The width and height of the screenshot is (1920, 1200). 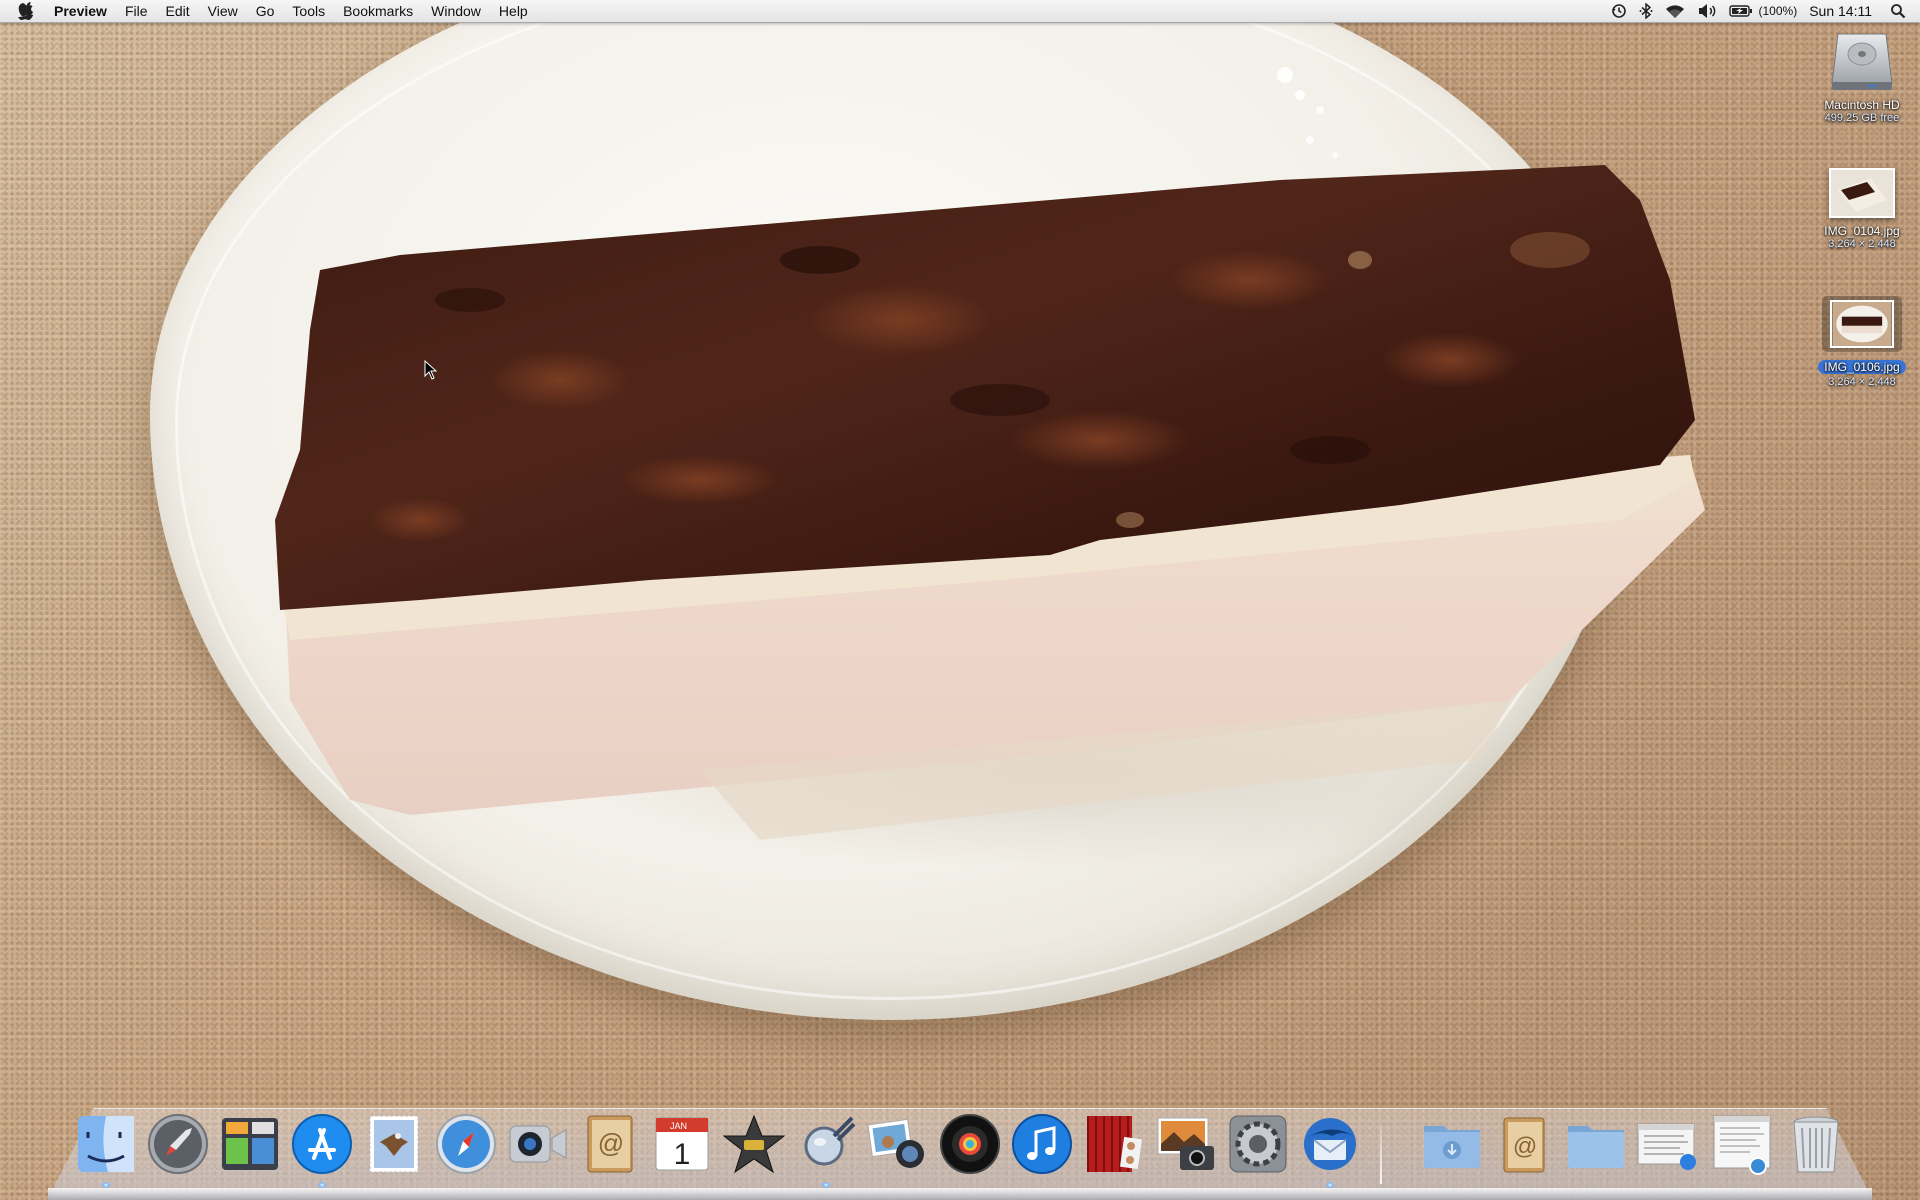 What do you see at coordinates (1898, 11) in the screenshot?
I see `spotlight-icon` at bounding box center [1898, 11].